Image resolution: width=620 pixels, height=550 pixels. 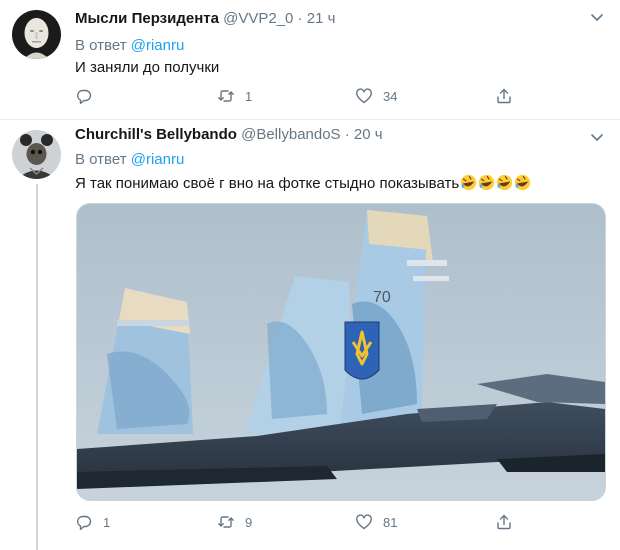 I want to click on timestamp: 20 ч, so click(x=368, y=134).